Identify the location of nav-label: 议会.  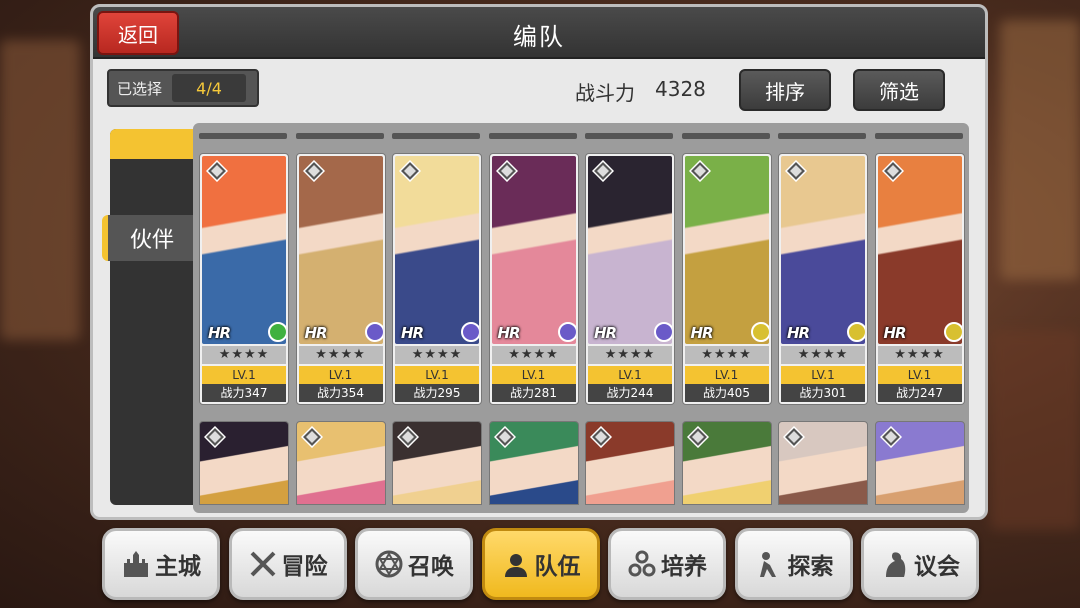
(937, 567).